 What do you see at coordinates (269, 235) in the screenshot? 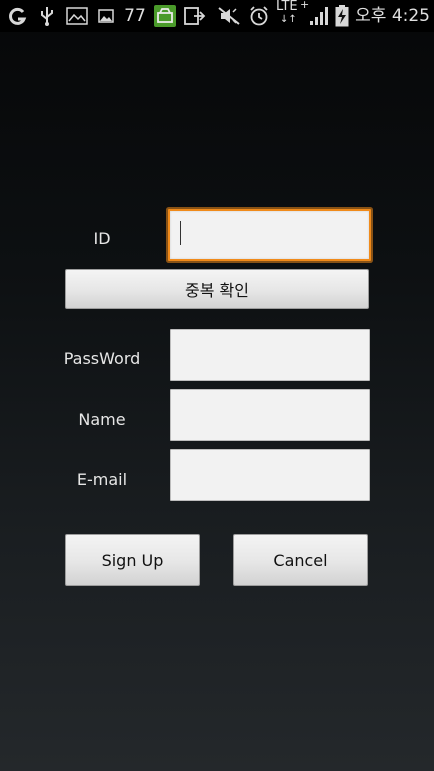
I see `id-input` at bounding box center [269, 235].